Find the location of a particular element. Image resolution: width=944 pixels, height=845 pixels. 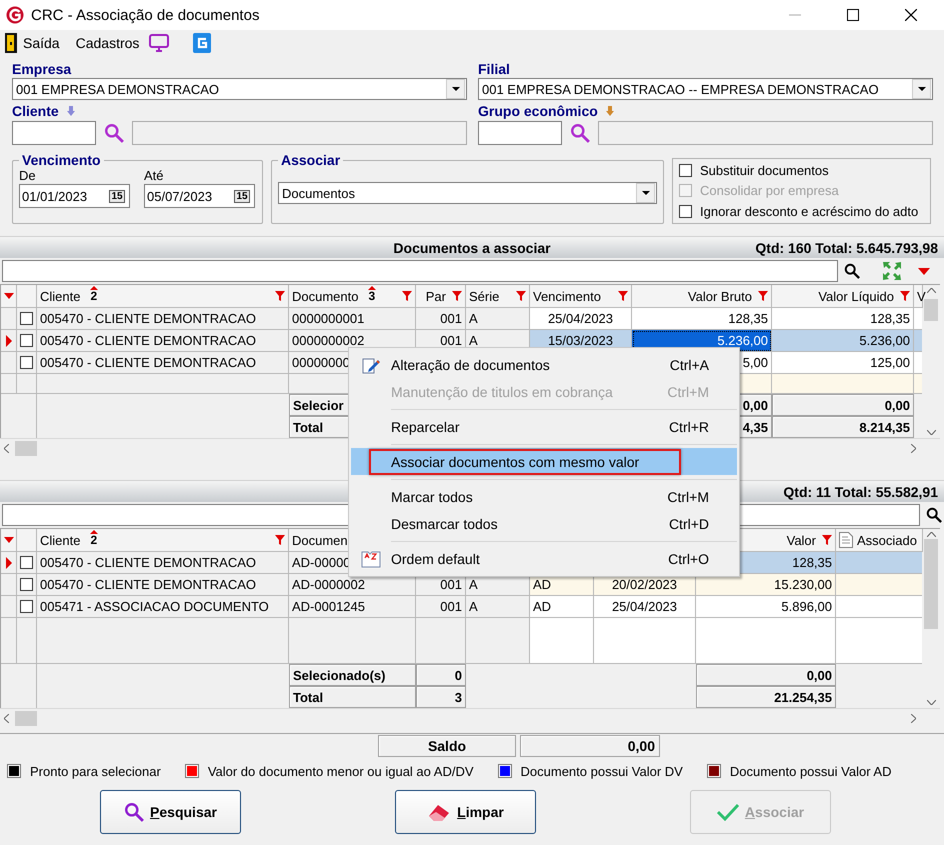

group-title: Associar is located at coordinates (311, 160).